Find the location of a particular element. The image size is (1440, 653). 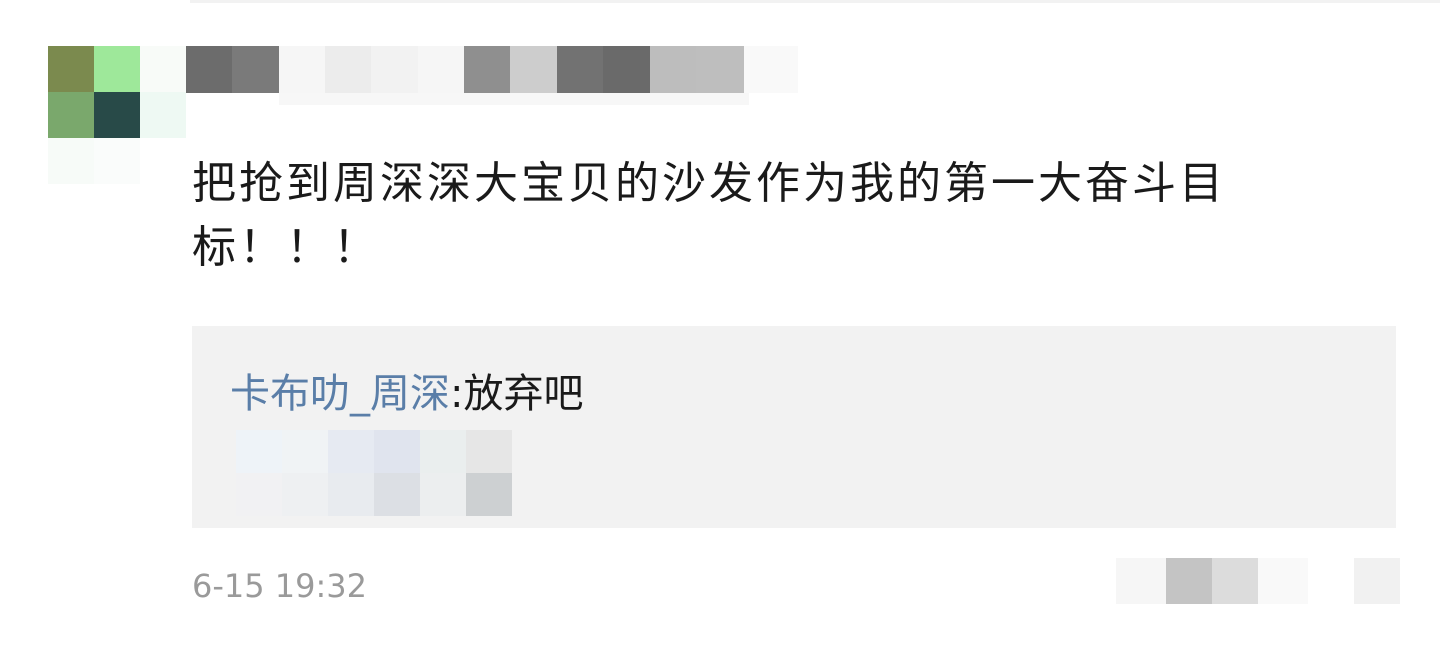

reply-author-link: 卡布叻_周深 is located at coordinates (340, 394).